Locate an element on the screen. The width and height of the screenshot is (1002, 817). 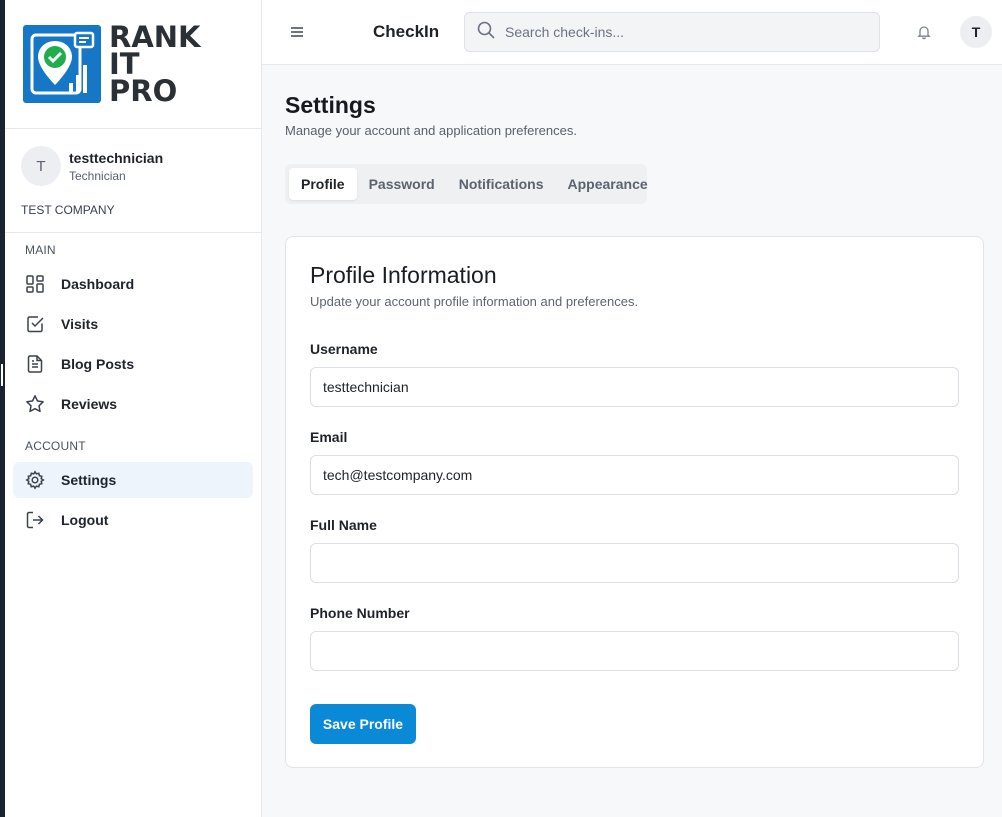
tab-profile: Profile is located at coordinates (323, 184).